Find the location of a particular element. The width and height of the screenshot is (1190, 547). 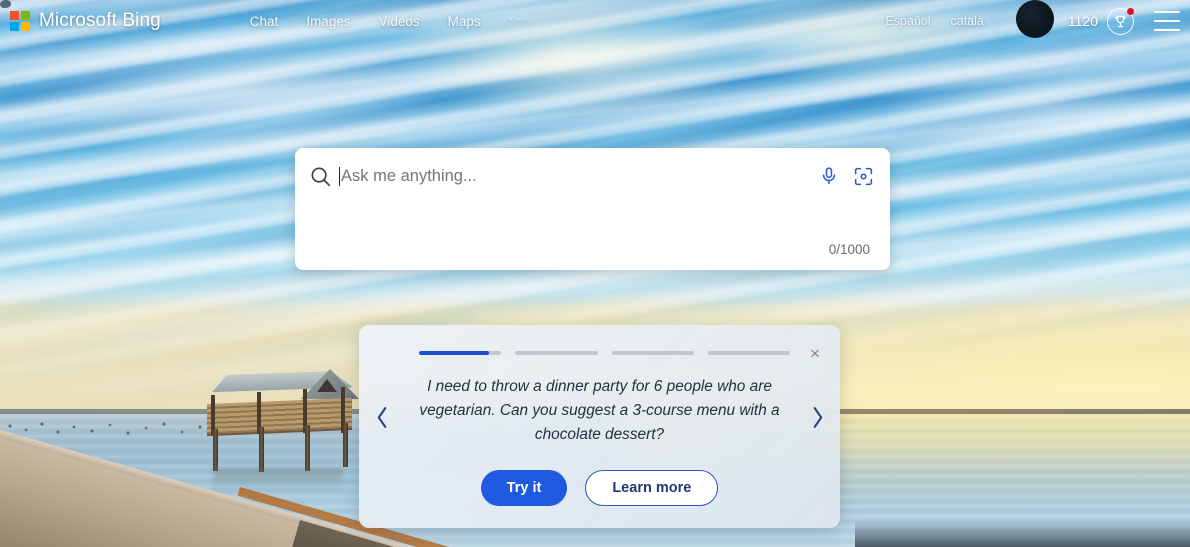

search-box: 0/1000 is located at coordinates (592, 209).